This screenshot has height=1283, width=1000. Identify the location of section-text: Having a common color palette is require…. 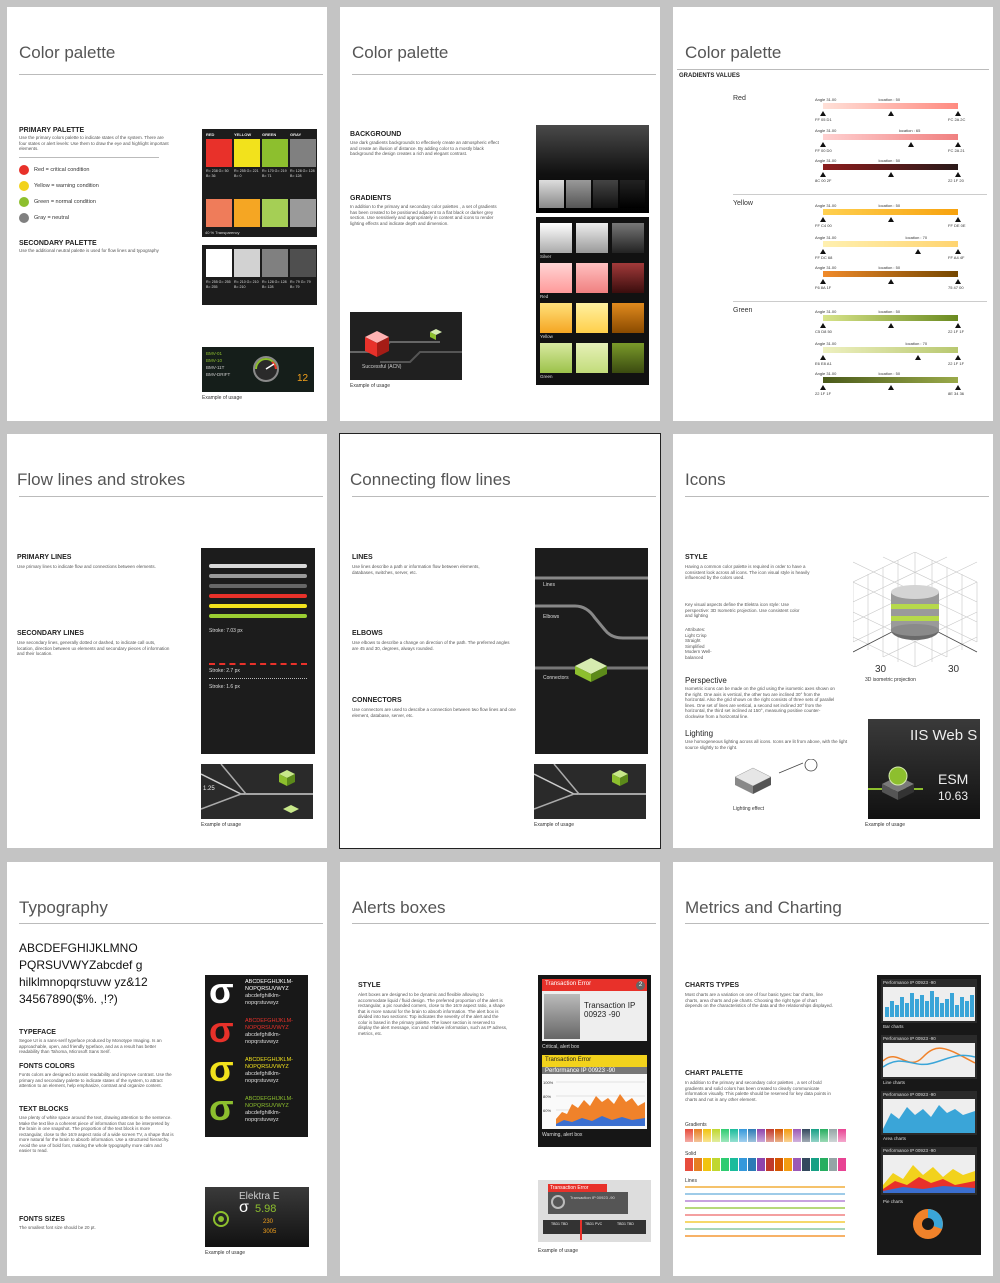
(747, 572).